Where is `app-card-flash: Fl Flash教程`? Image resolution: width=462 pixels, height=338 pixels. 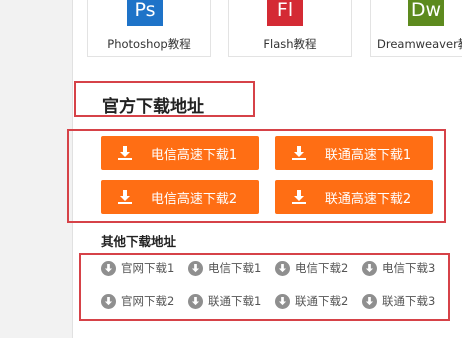
app-card-flash: Fl Flash教程 is located at coordinates (290, 28).